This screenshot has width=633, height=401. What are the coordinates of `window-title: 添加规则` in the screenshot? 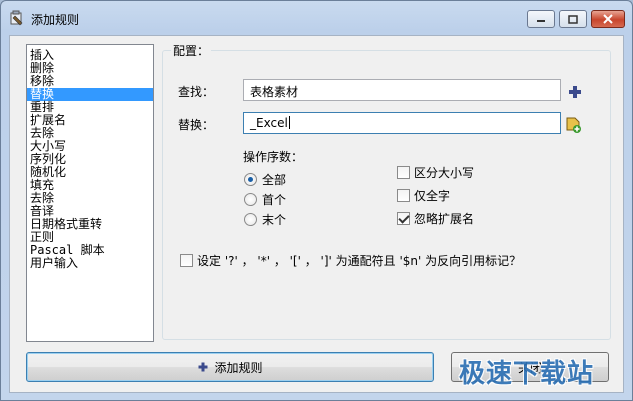 It's located at (55, 20).